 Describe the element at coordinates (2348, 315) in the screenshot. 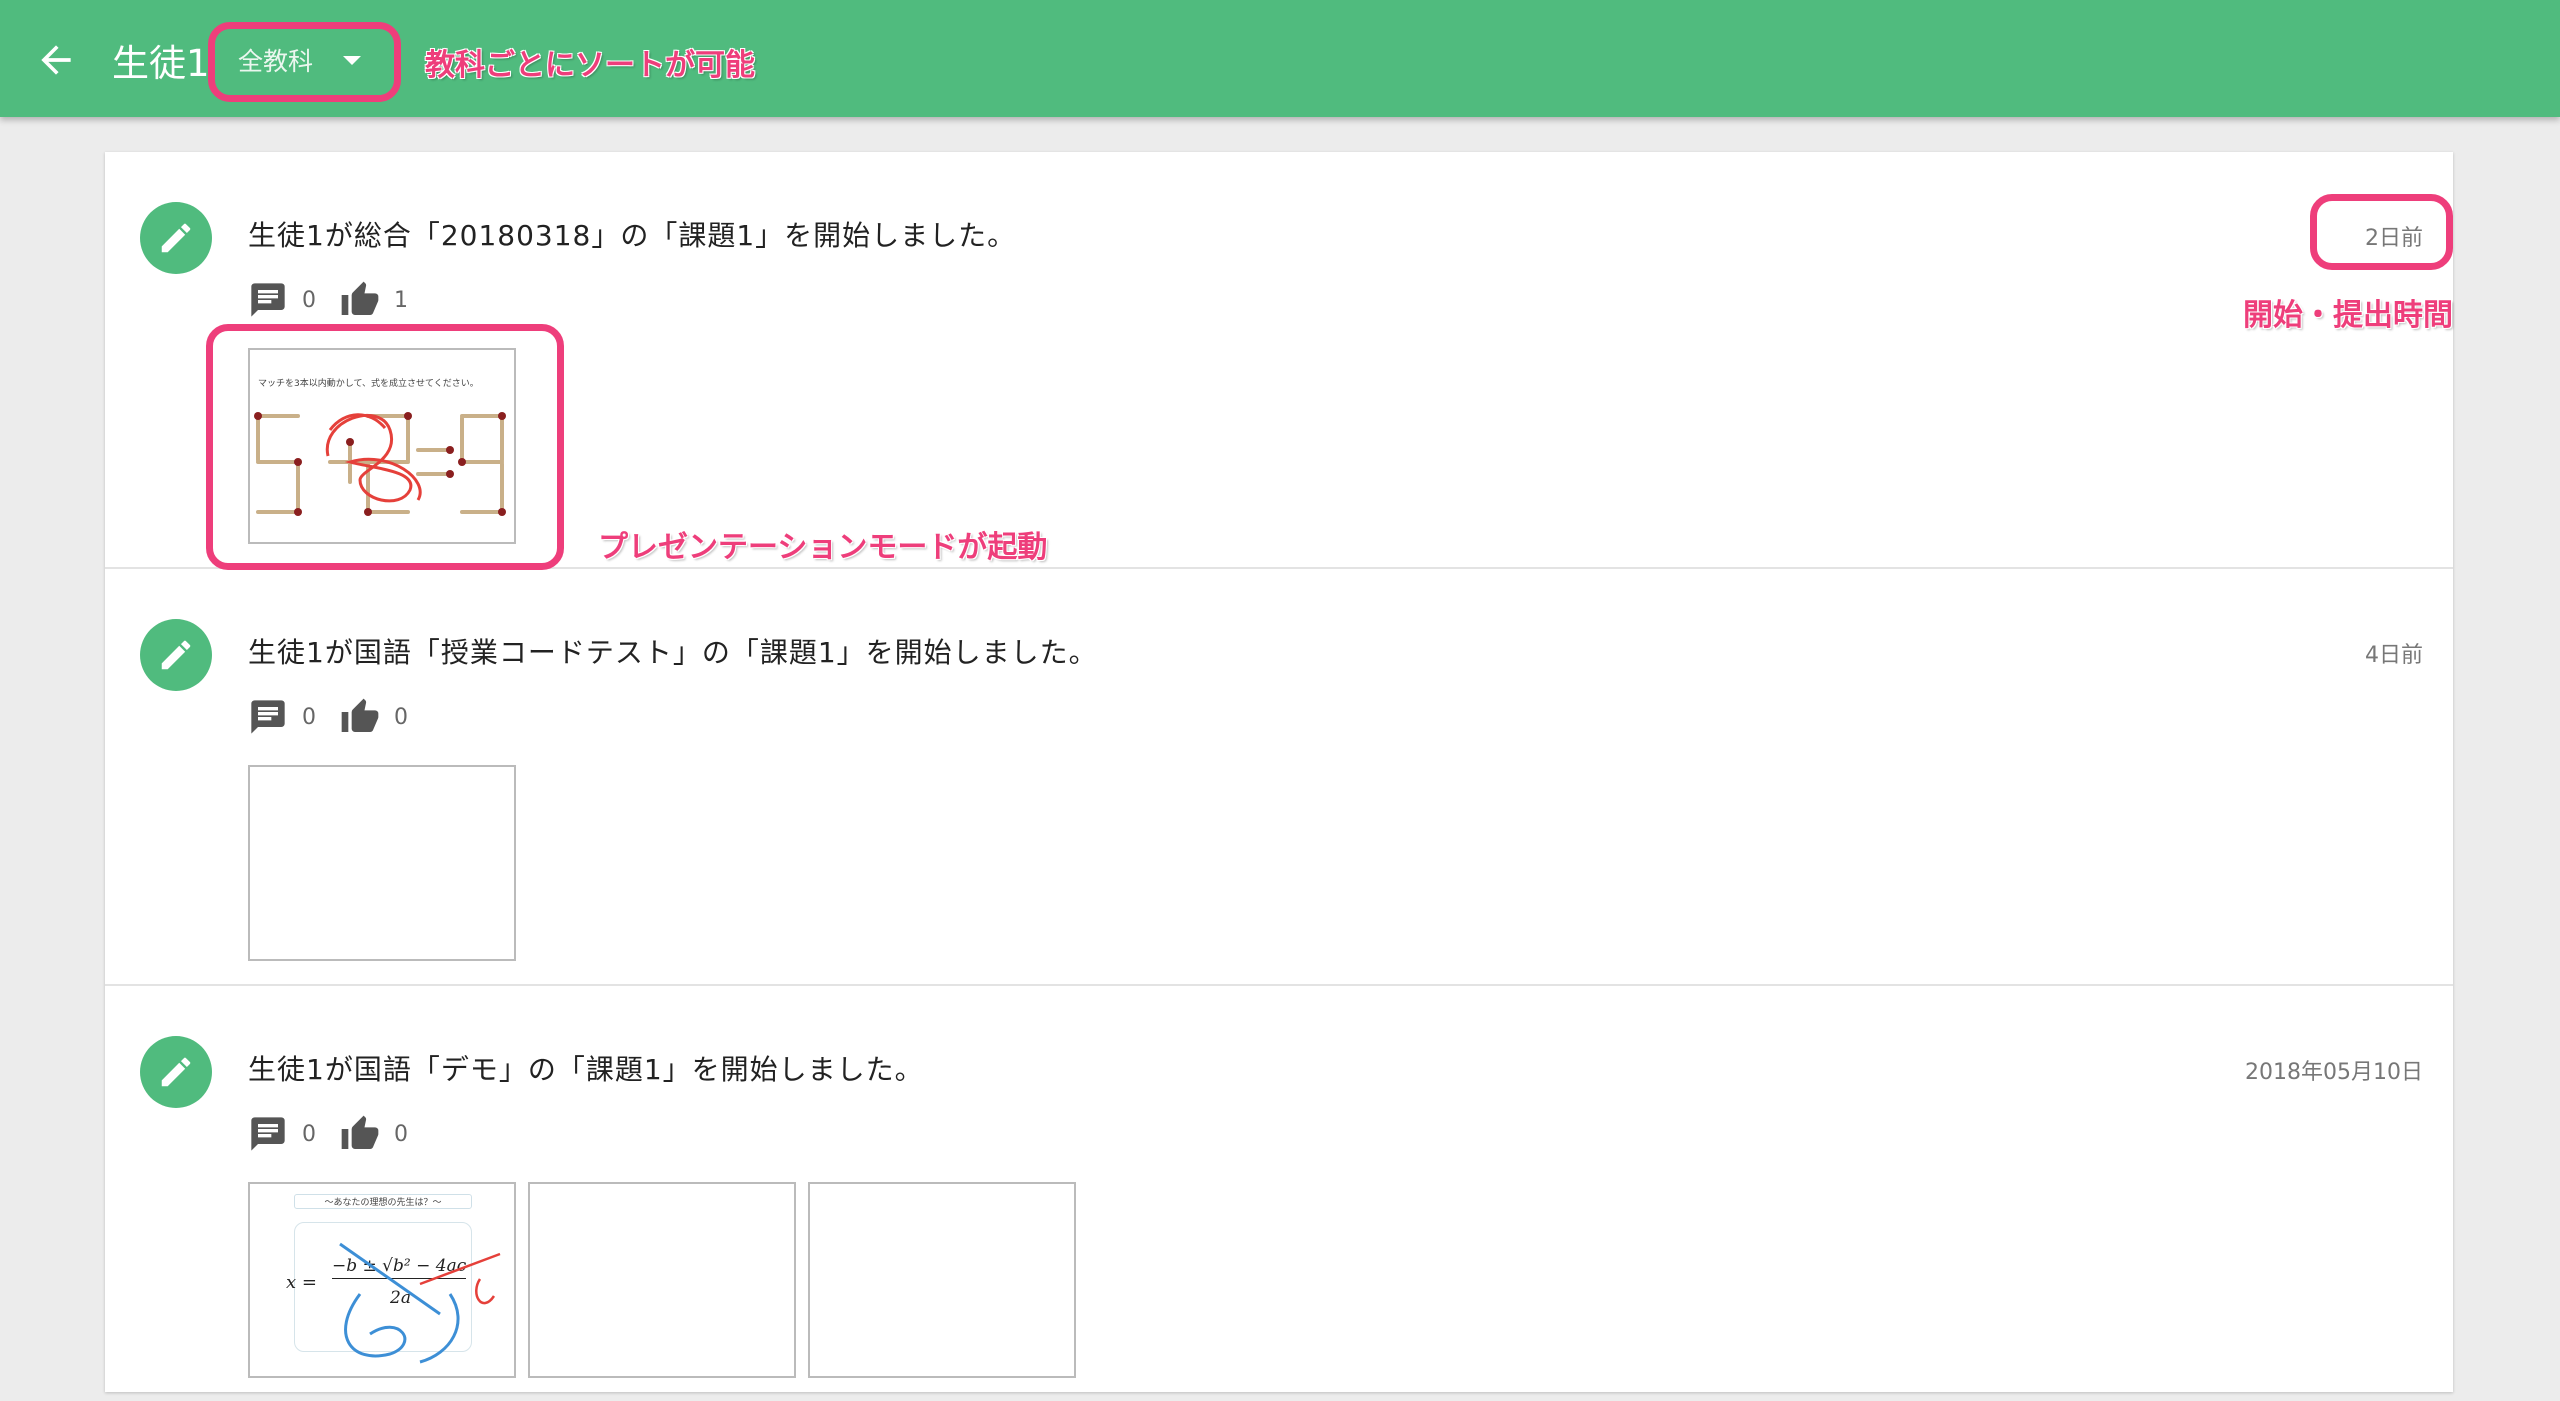

I see `annotation-time-text: 開始・提出時間` at that location.